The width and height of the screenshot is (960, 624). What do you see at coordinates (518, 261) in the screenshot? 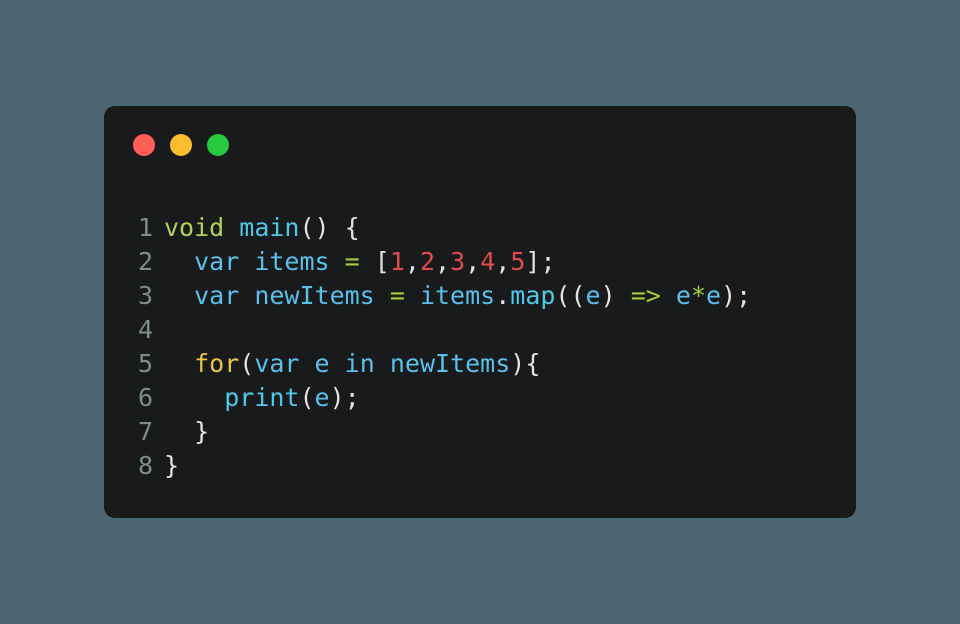
I see `code-token: 5` at bounding box center [518, 261].